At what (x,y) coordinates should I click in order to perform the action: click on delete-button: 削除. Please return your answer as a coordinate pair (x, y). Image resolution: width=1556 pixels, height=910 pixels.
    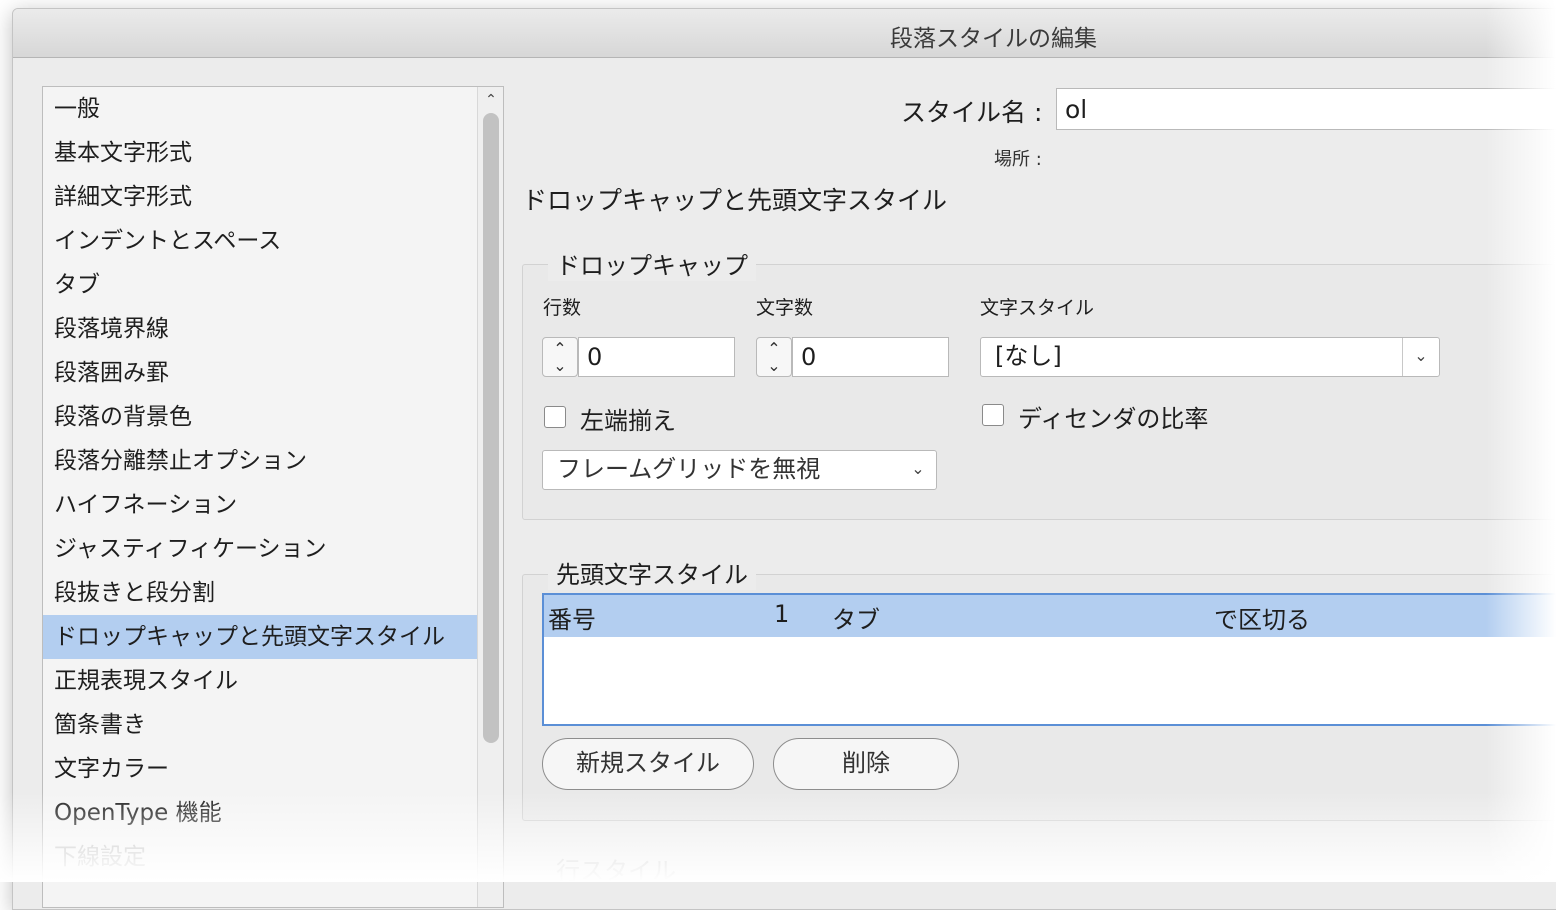
    Looking at the image, I should click on (866, 764).